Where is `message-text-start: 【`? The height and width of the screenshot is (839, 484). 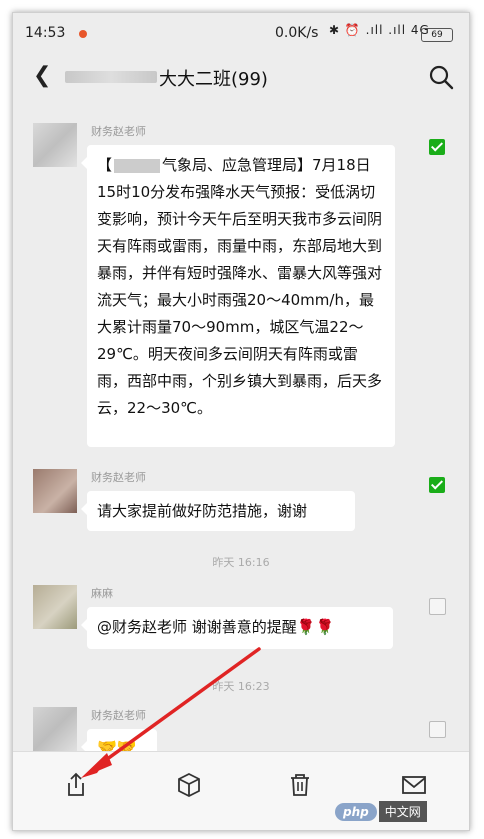
message-text-start: 【 is located at coordinates (105, 165).